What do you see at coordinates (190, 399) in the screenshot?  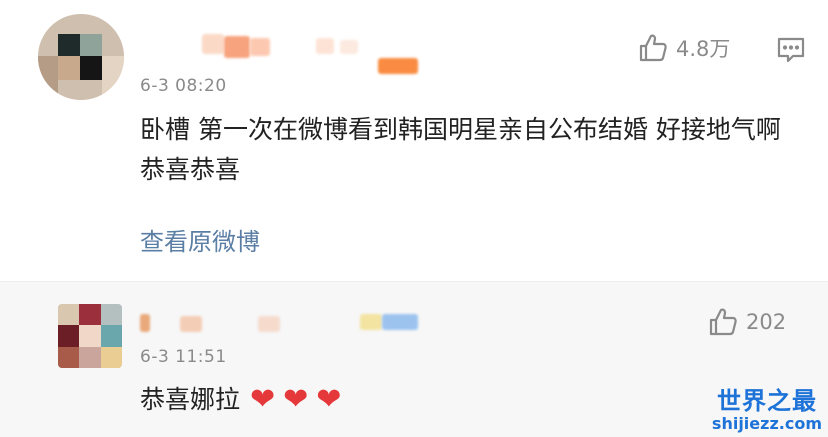 I see `comment-text-content: 恭喜娜拉` at bounding box center [190, 399].